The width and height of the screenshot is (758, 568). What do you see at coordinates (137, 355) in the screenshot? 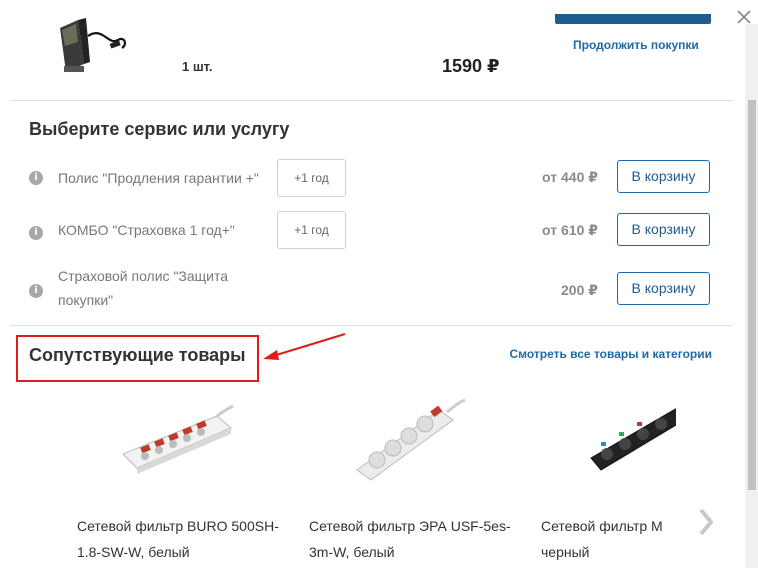
I see `related-title: Сопутствующие товары` at bounding box center [137, 355].